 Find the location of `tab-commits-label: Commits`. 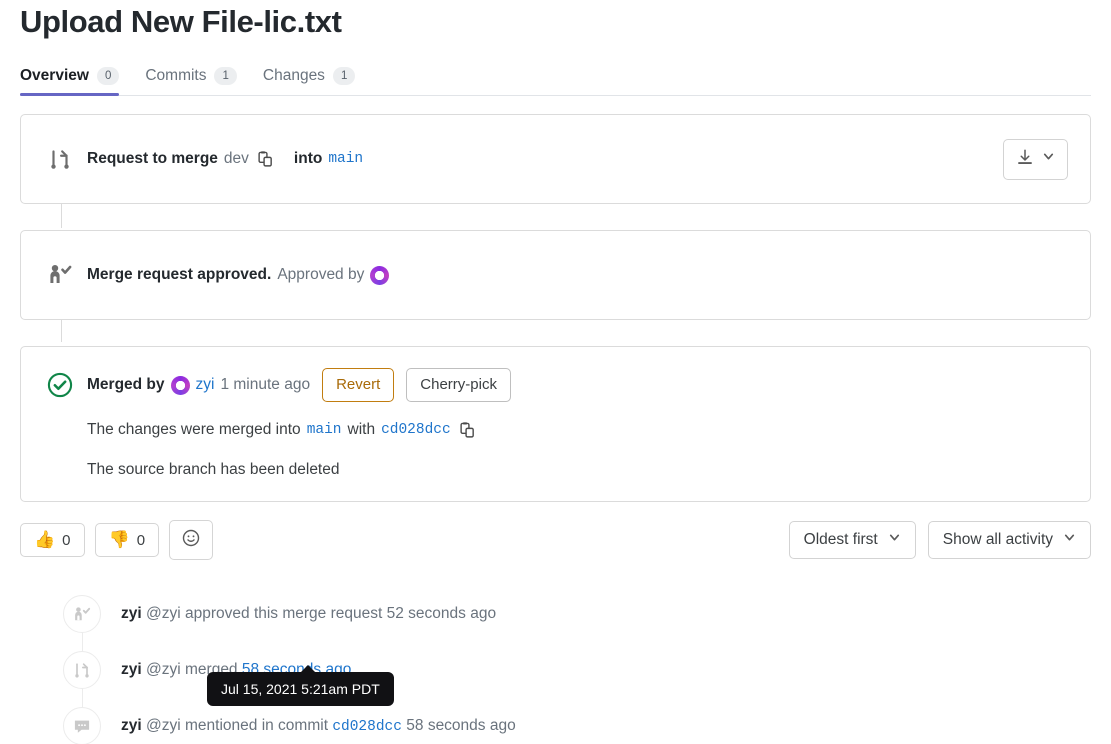

tab-commits-label: Commits is located at coordinates (176, 75).